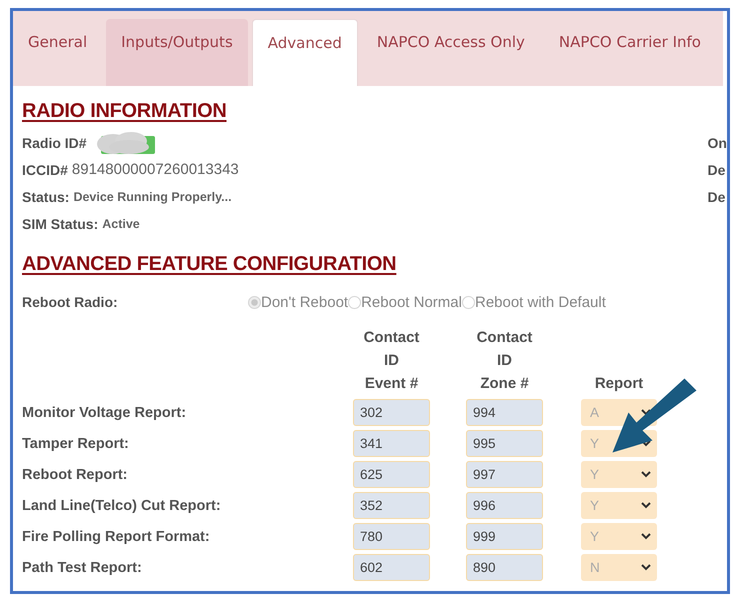  I want to click on row-label: Land Line(Telco) Cut Report:, so click(122, 506).